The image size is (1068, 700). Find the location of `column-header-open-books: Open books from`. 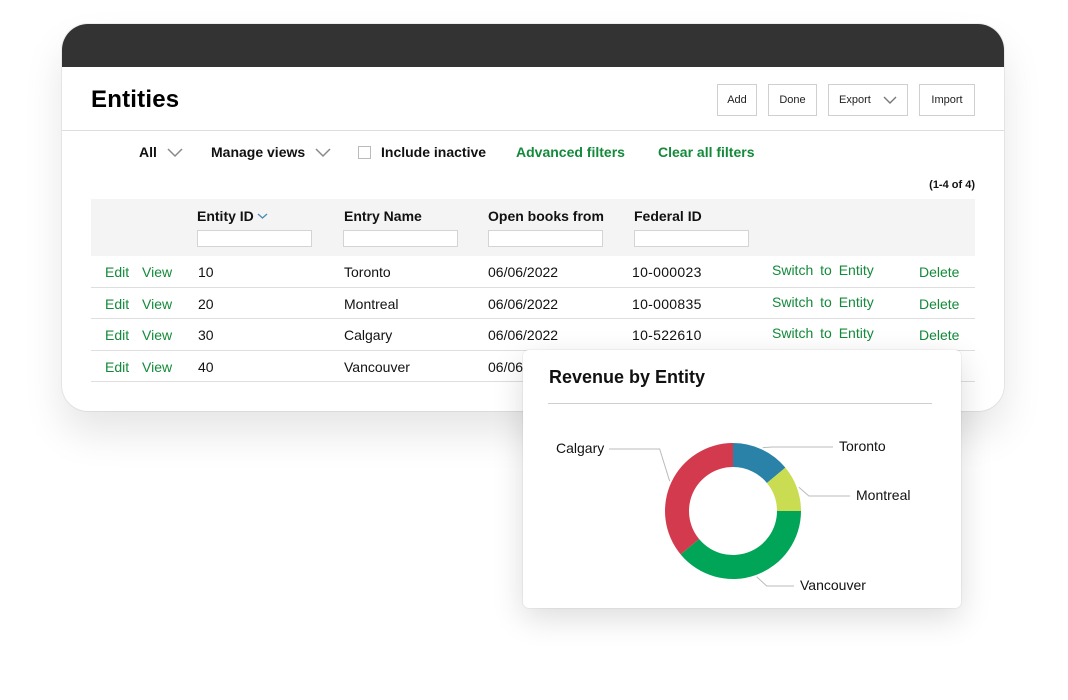

column-header-open-books: Open books from is located at coordinates (546, 216).